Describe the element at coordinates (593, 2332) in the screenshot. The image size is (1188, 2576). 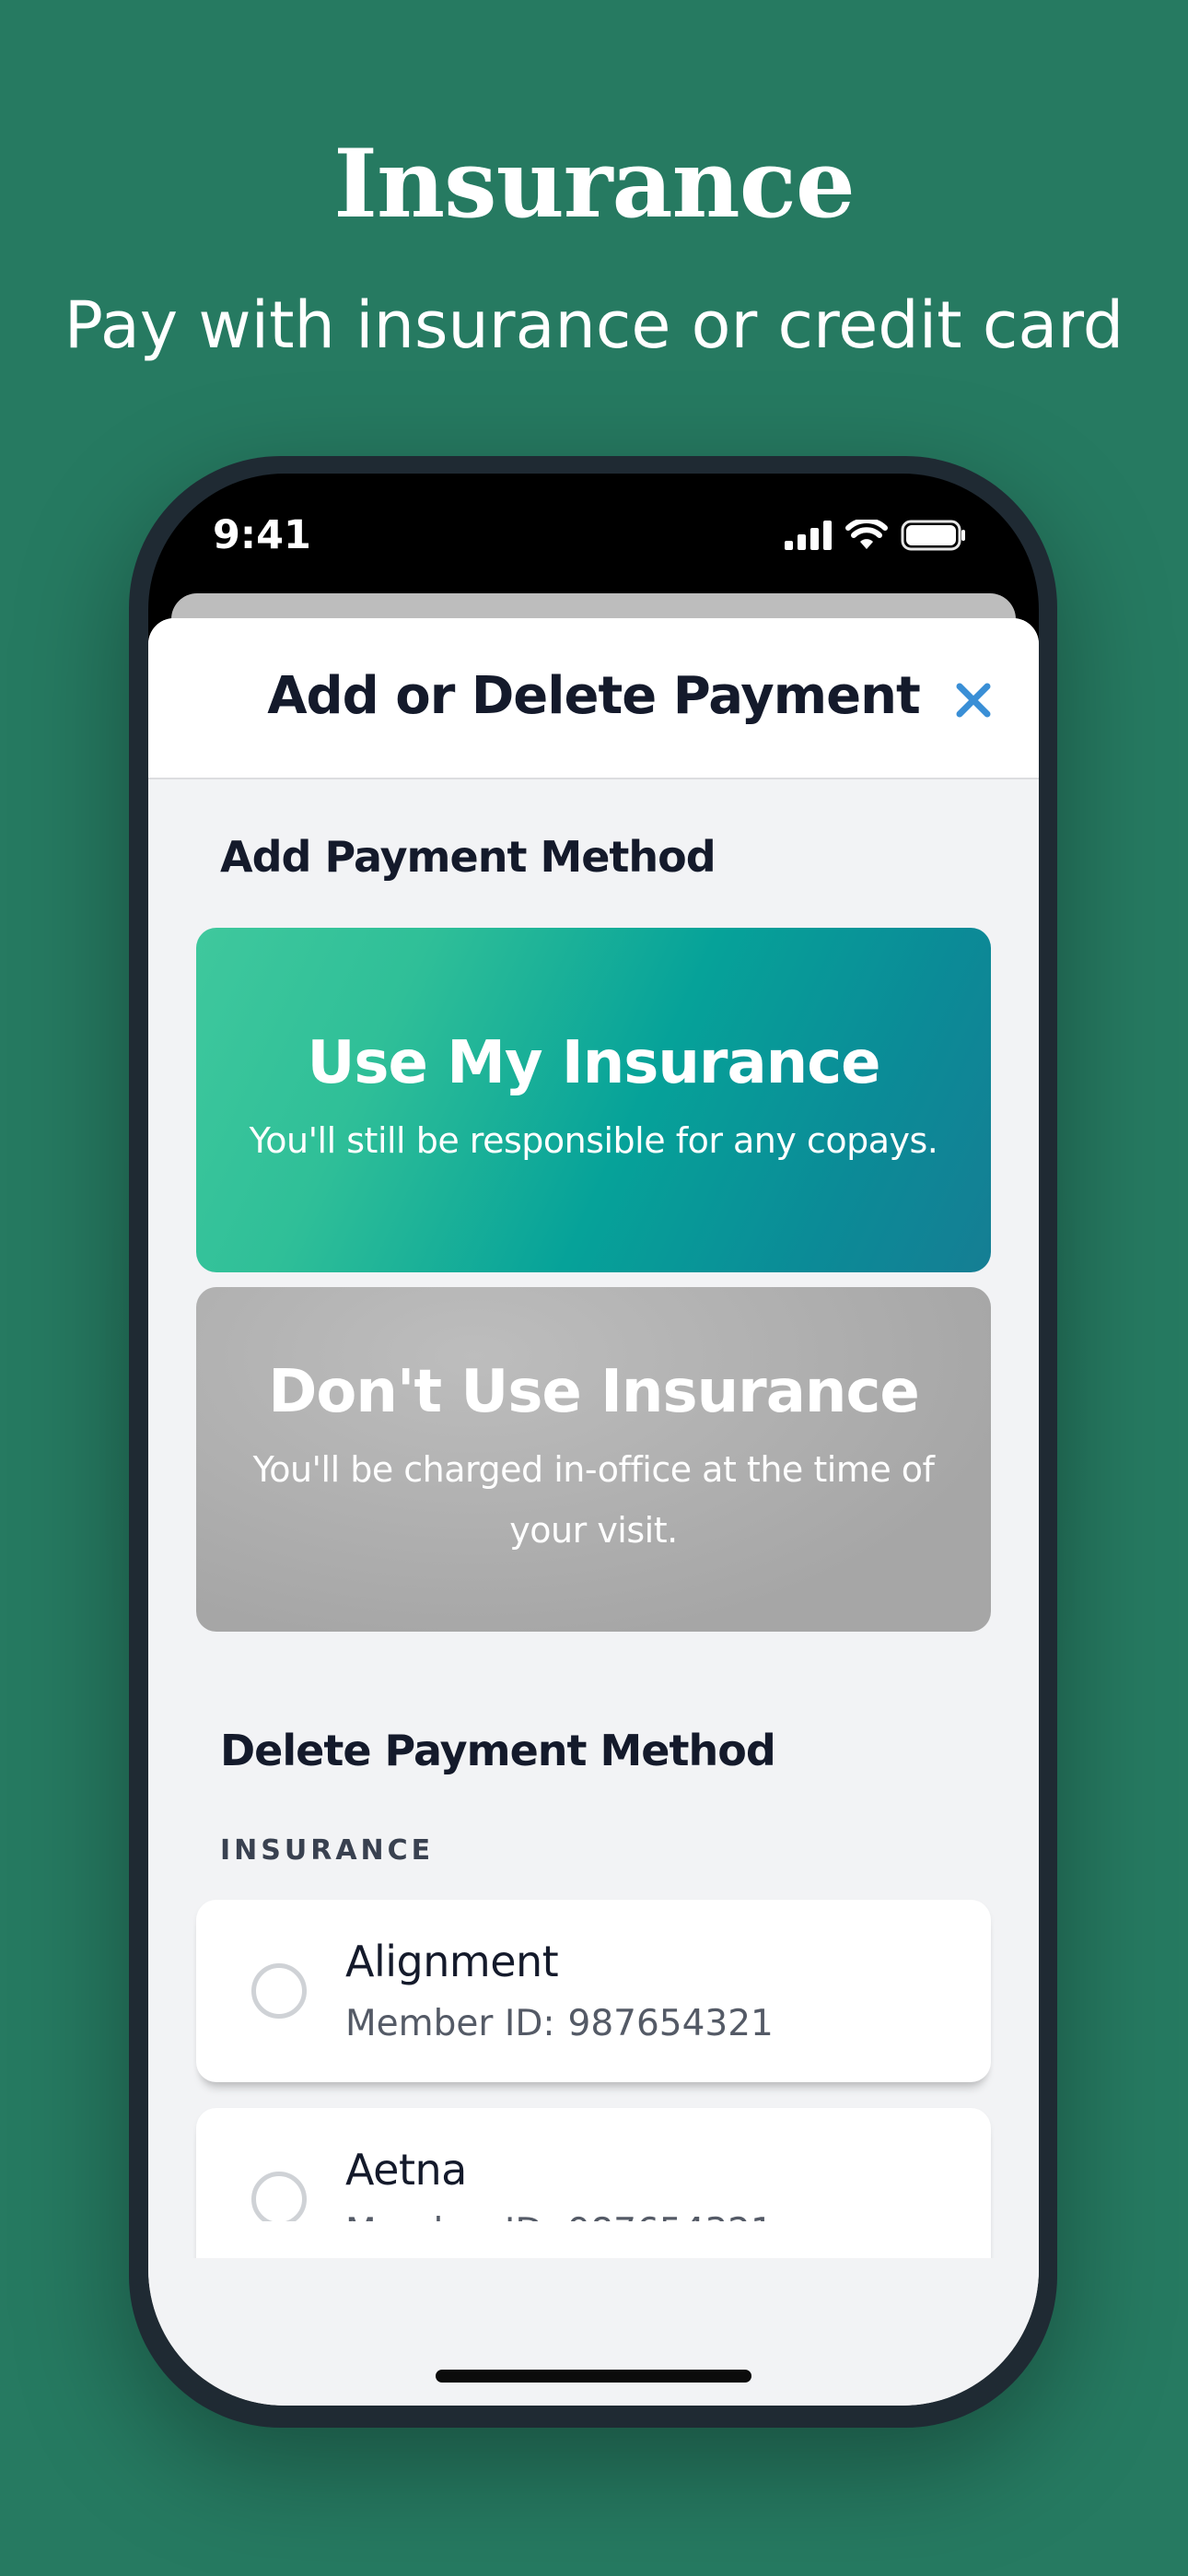
I see `sheet-footer` at that location.